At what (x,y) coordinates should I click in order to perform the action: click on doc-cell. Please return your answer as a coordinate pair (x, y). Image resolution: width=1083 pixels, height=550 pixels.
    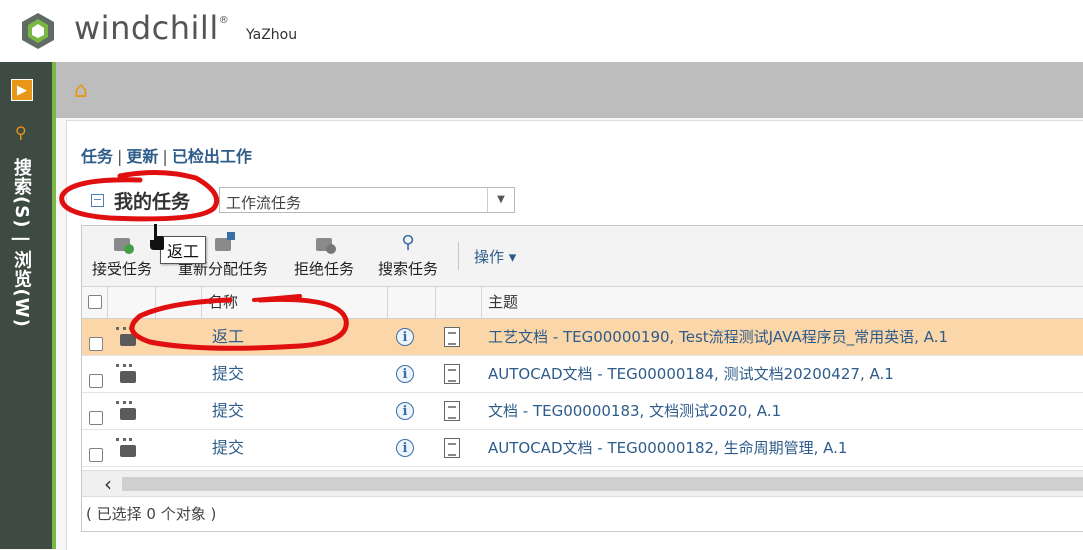
    Looking at the image, I should click on (452, 456).